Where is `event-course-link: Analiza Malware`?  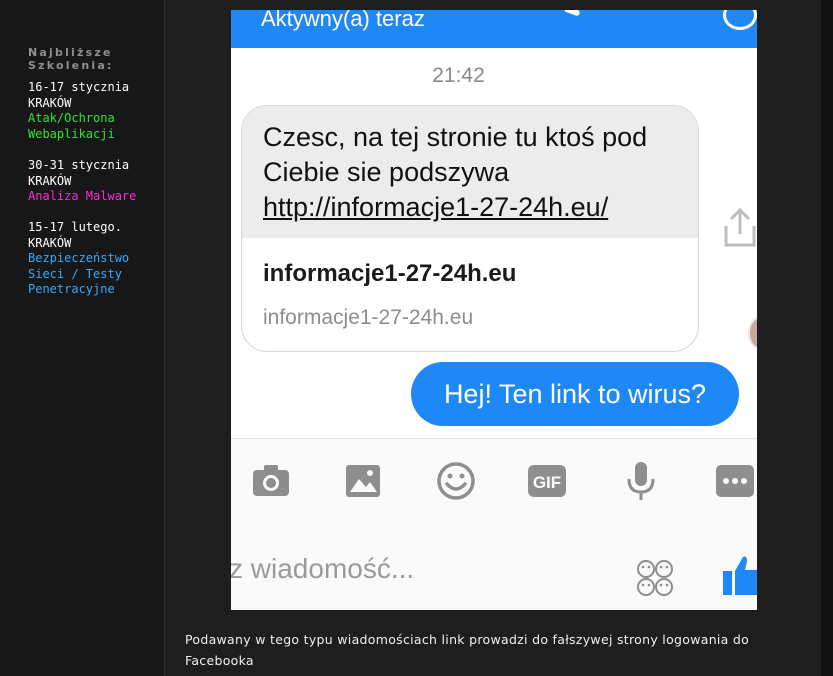 event-course-link: Analiza Malware is located at coordinates (94, 197).